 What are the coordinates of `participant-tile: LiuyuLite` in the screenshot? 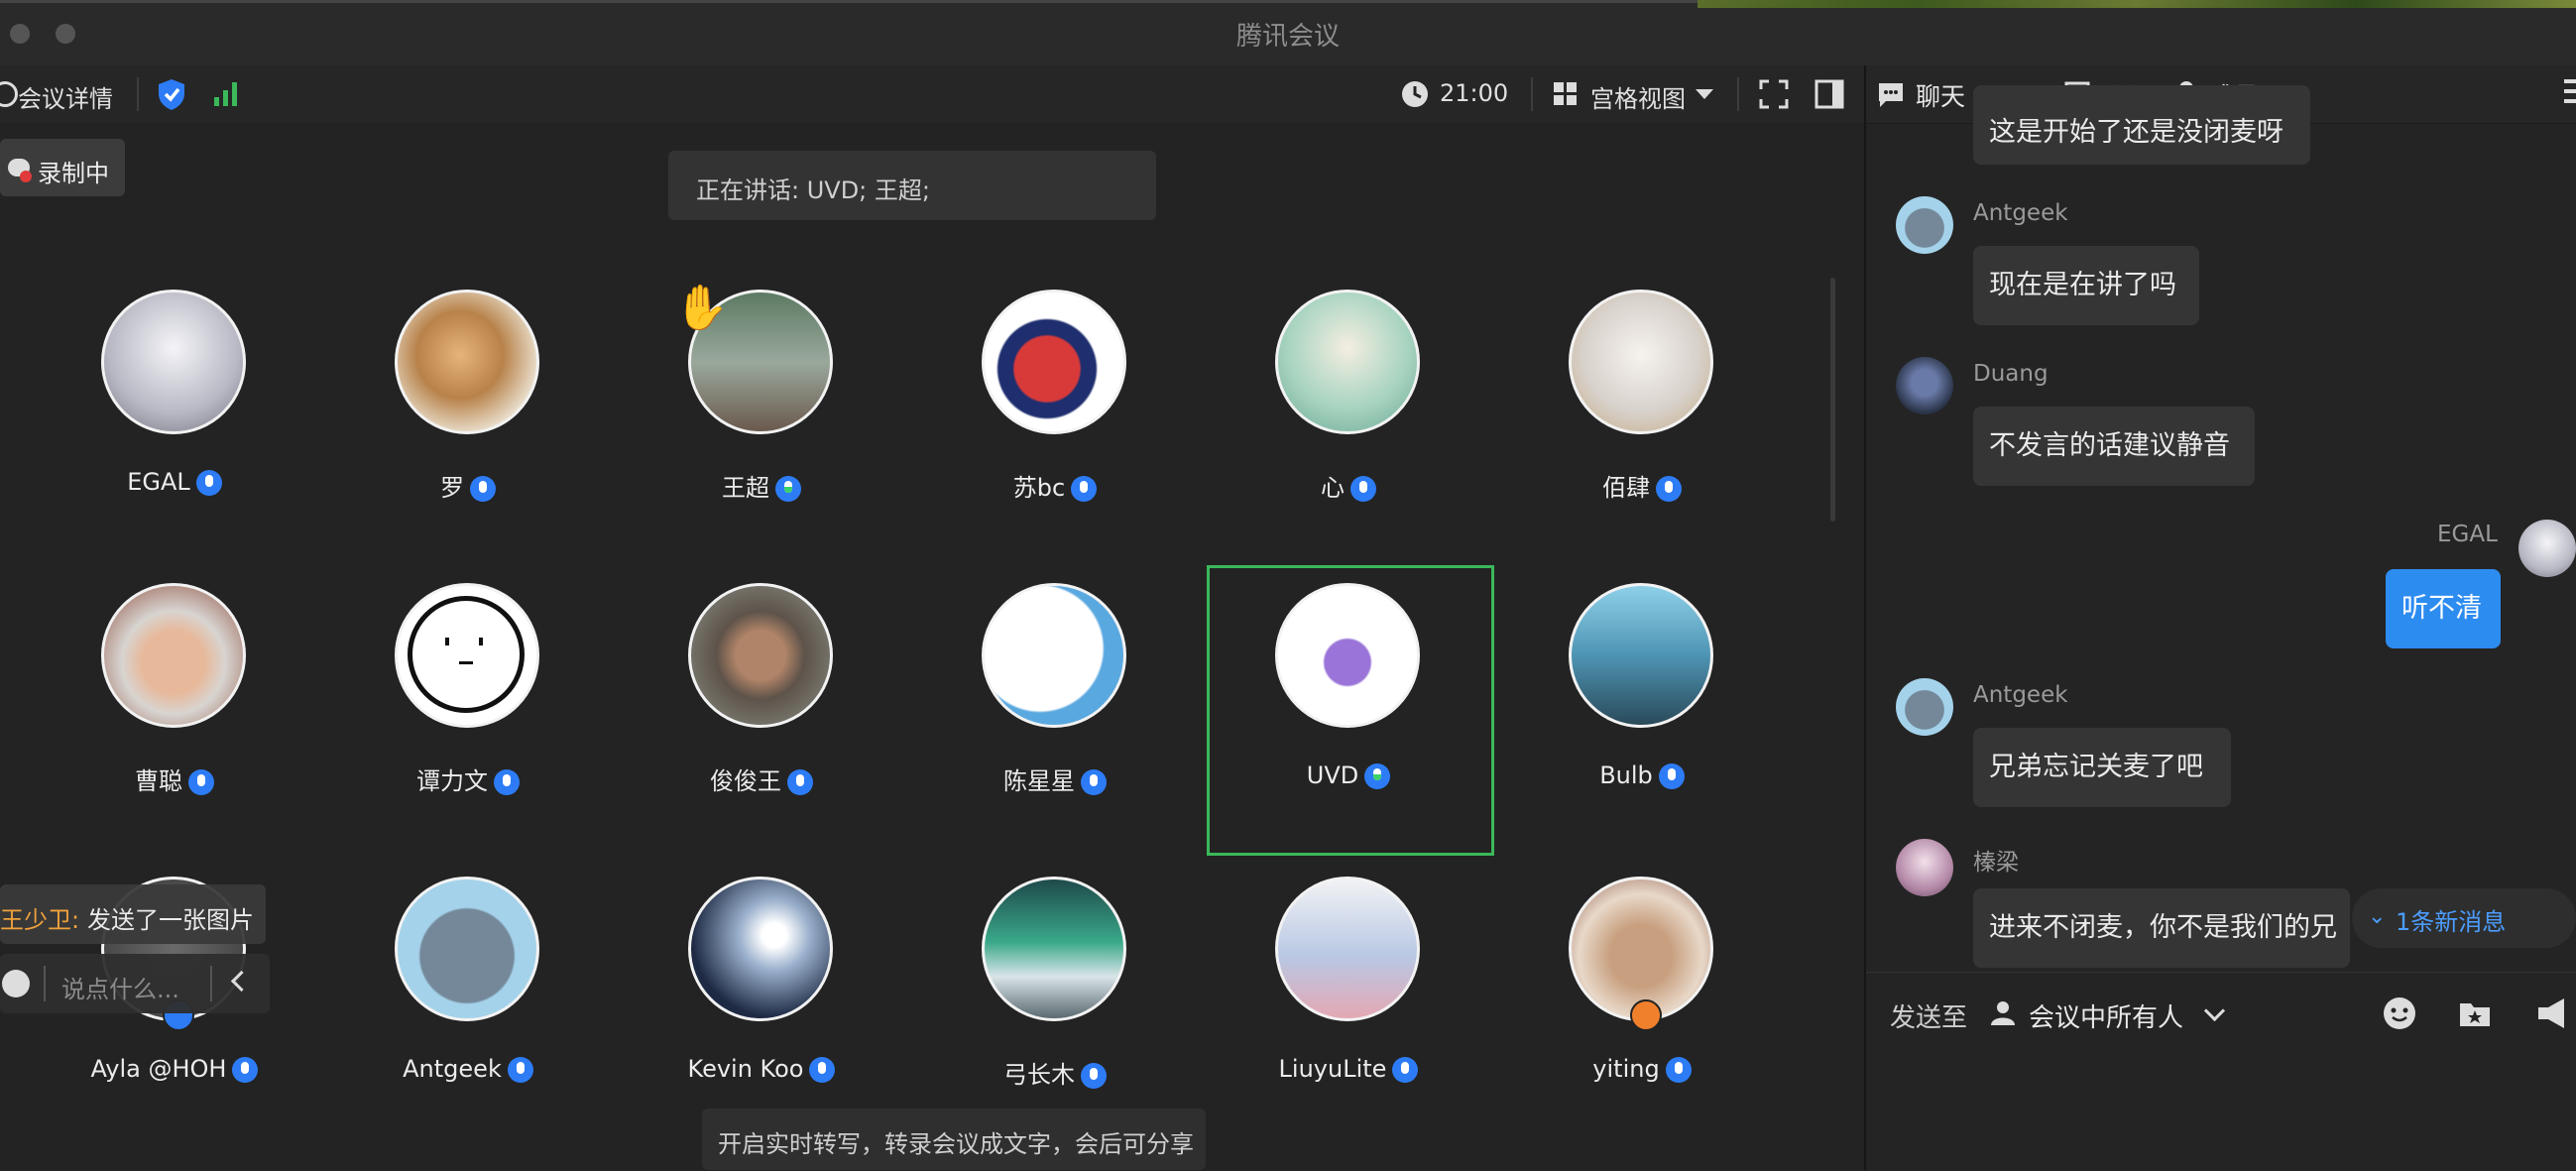 It's located at (1348, 1018).